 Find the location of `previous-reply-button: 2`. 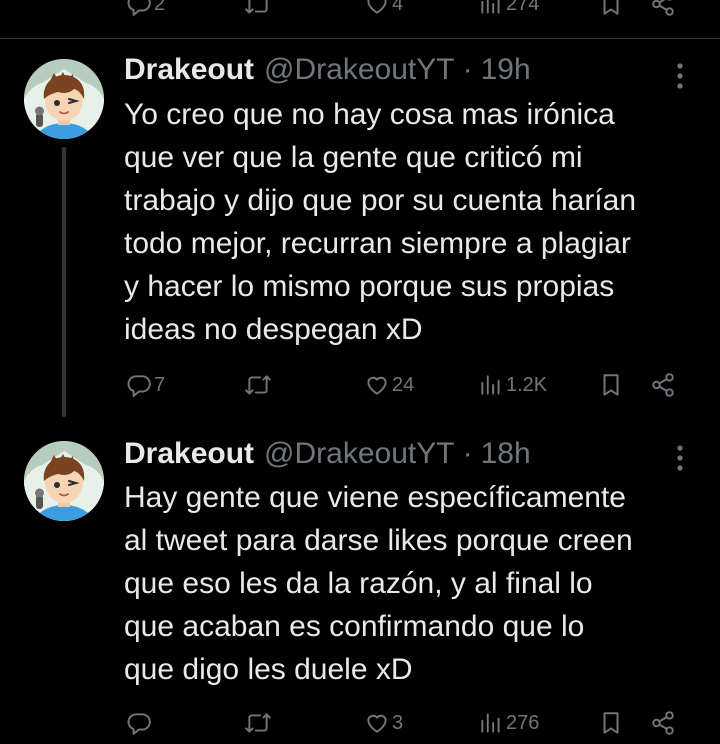

previous-reply-button: 2 is located at coordinates (145, 11).